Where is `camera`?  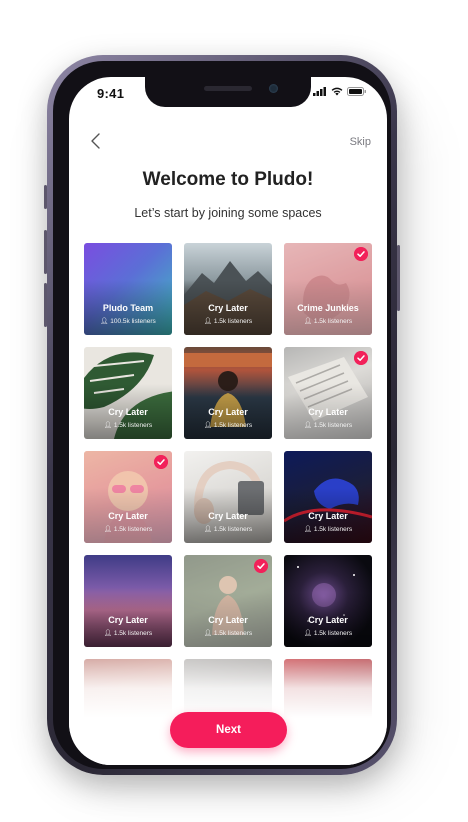
camera is located at coordinates (273, 88).